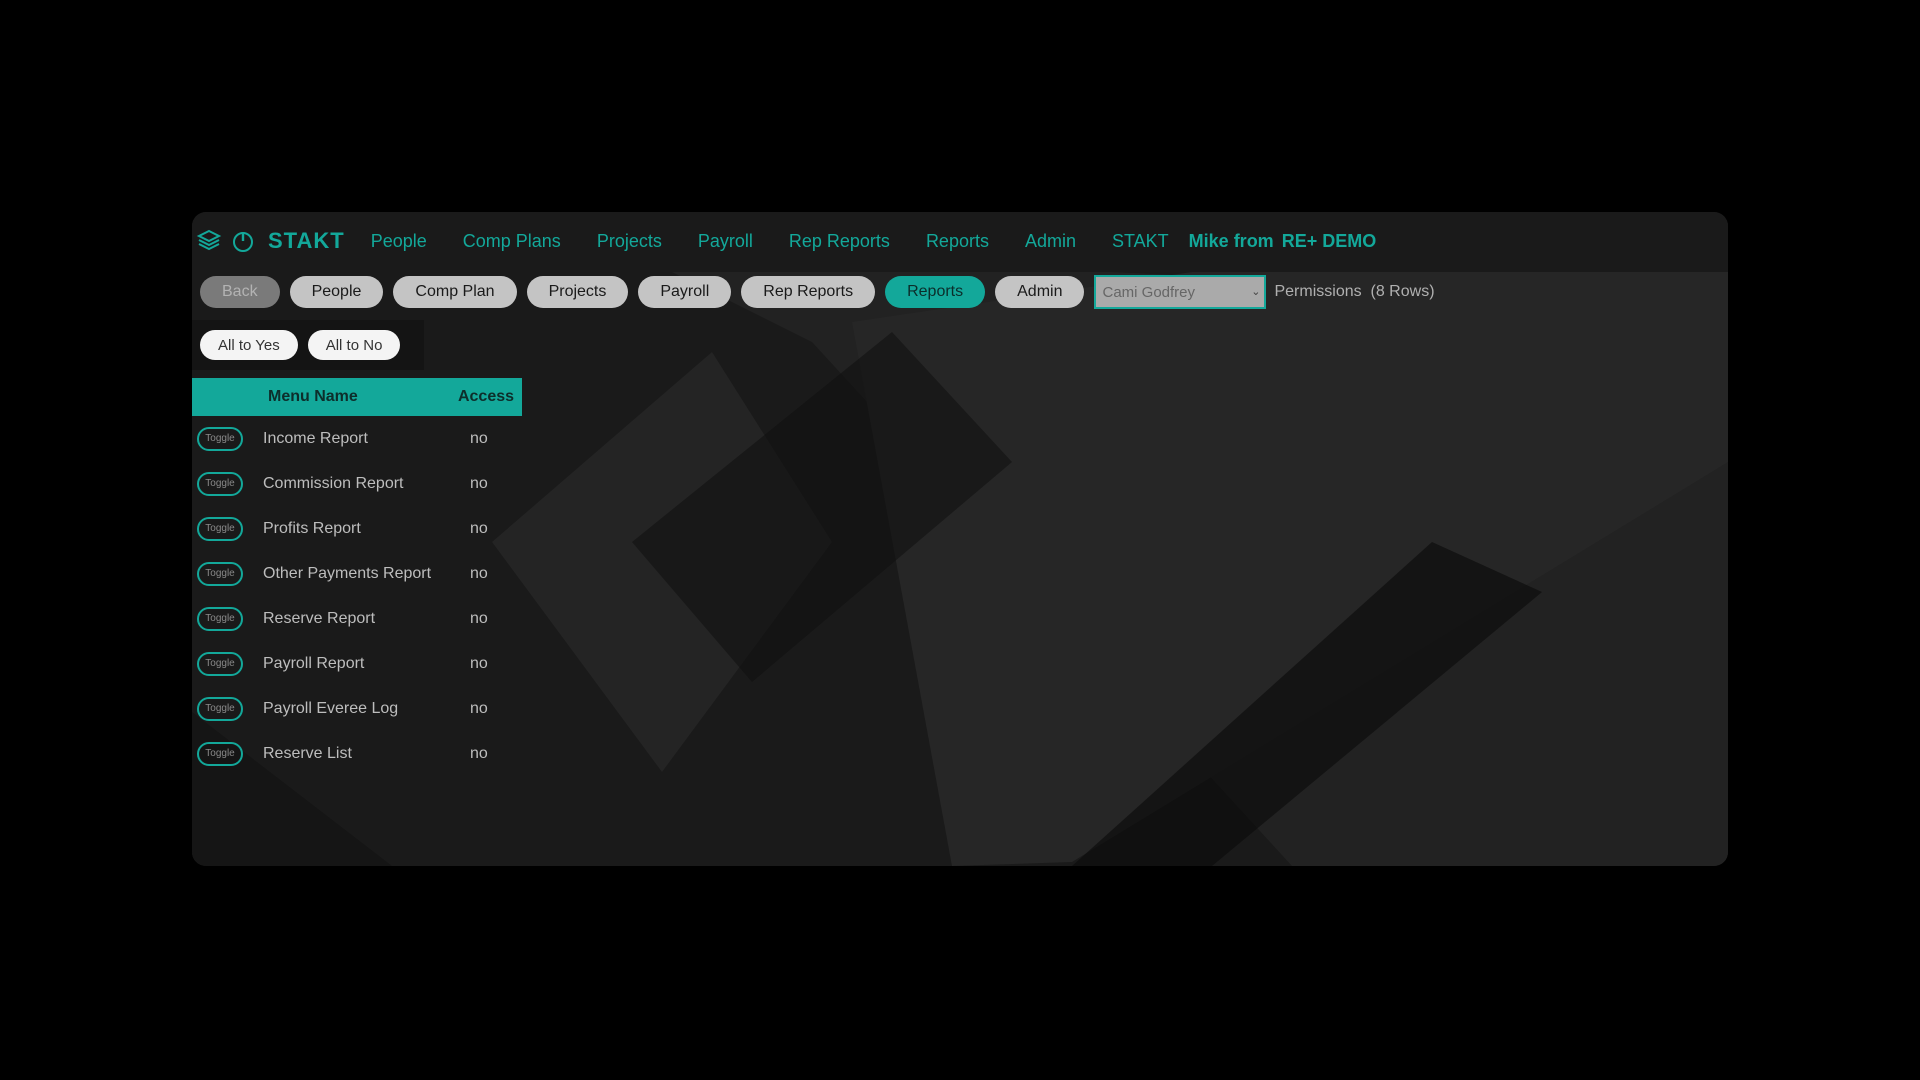 This screenshot has height=1080, width=1920. Describe the element at coordinates (839, 241) in the screenshot. I see `nav-link-rep-reports: Rep Reports` at that location.